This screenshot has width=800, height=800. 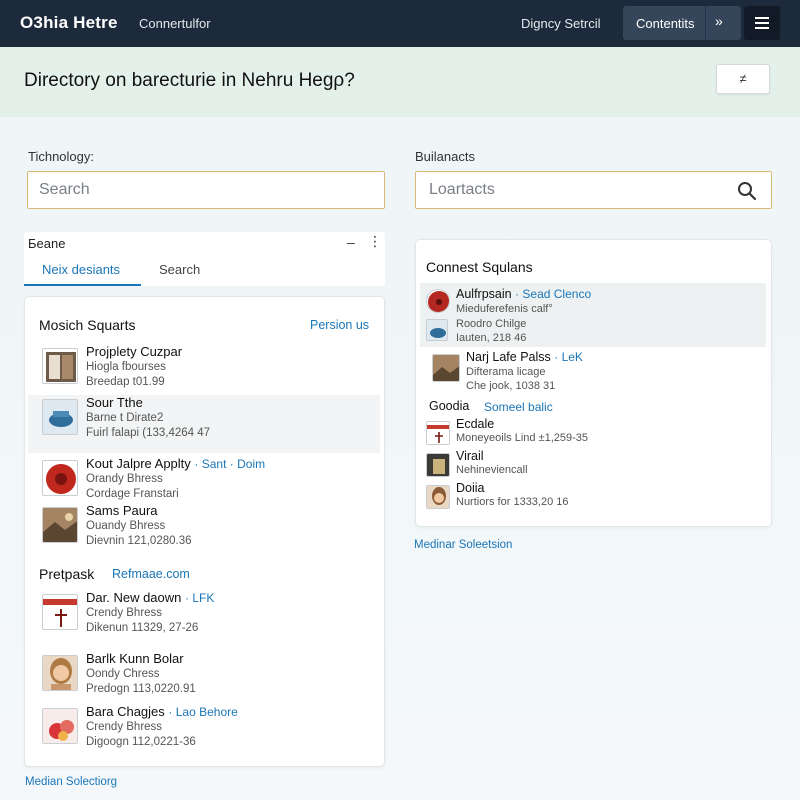 What do you see at coordinates (506, 372) in the screenshot?
I see `item-subtitle: Difterama licage` at bounding box center [506, 372].